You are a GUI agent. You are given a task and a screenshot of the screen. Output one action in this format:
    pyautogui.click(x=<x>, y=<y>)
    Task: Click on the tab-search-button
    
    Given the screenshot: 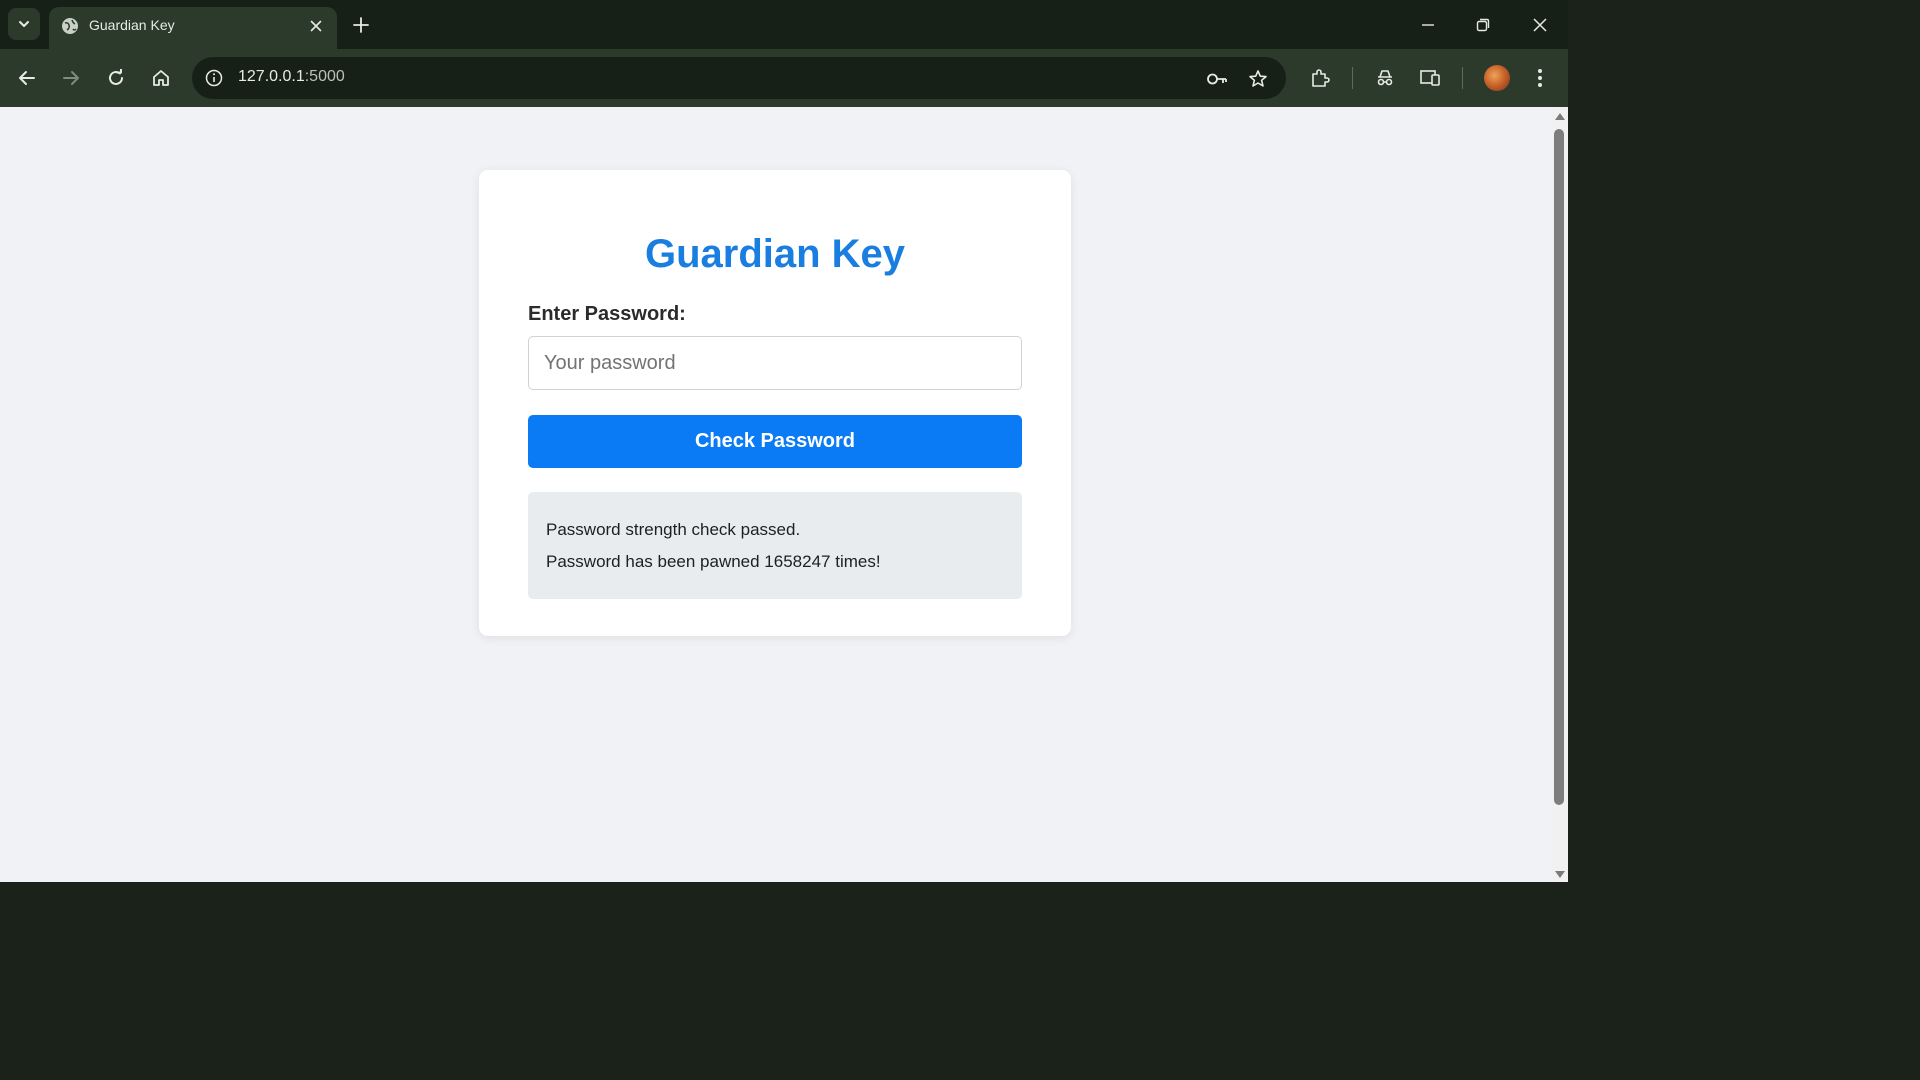 What is the action you would take?
    pyautogui.click(x=24, y=24)
    